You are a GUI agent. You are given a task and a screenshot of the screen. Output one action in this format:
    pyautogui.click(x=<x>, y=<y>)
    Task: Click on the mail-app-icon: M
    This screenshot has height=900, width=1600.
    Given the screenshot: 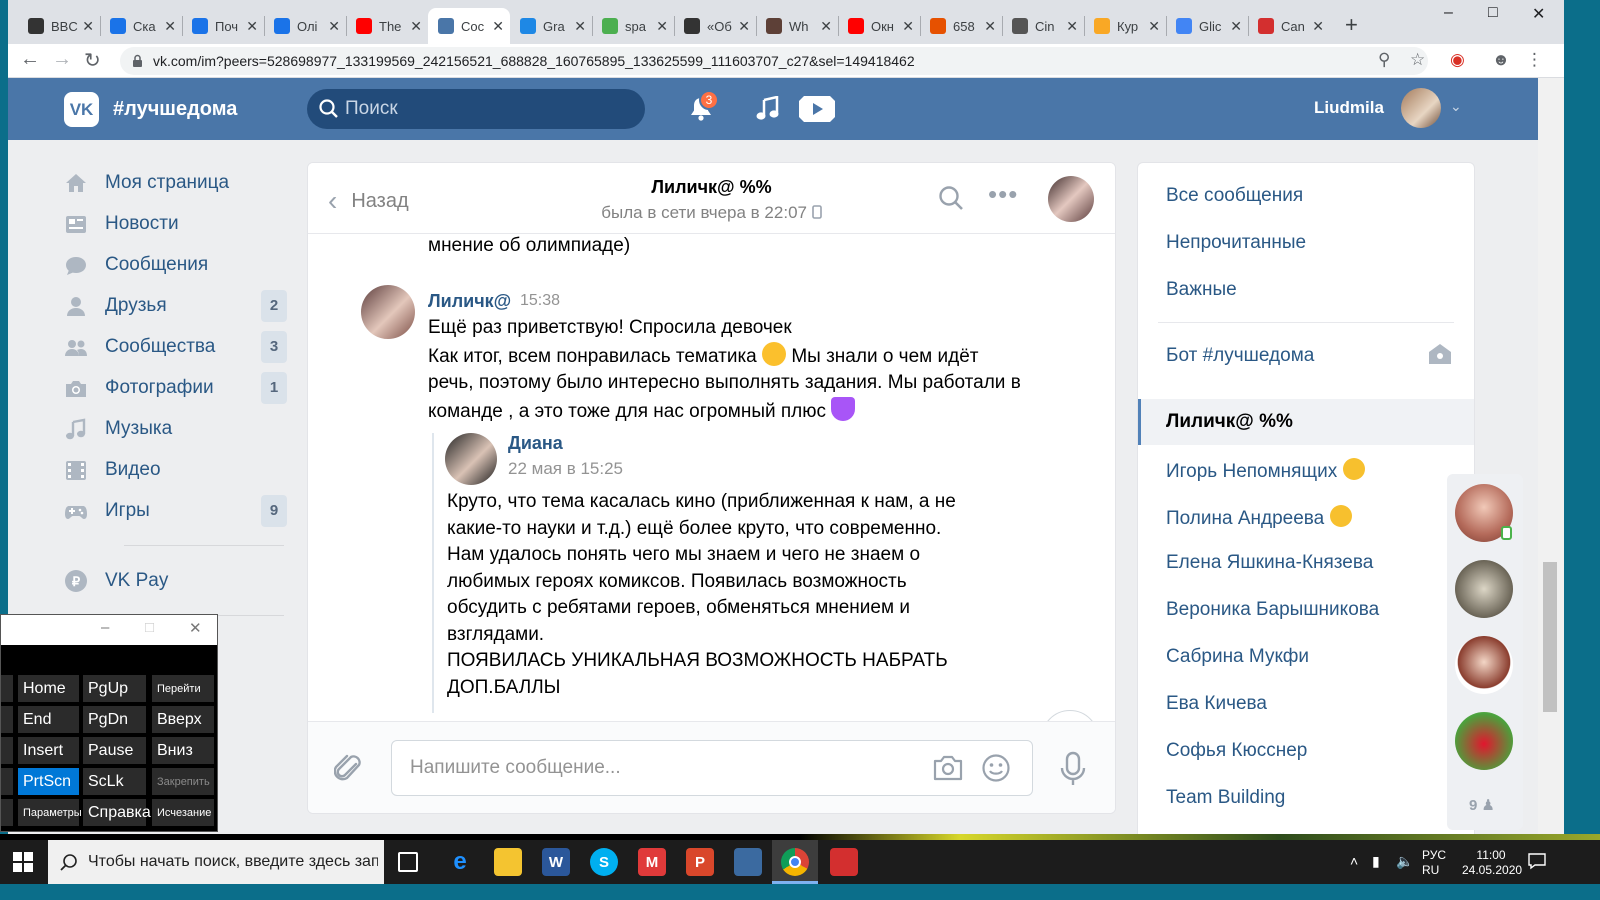 What is the action you would take?
    pyautogui.click(x=652, y=862)
    